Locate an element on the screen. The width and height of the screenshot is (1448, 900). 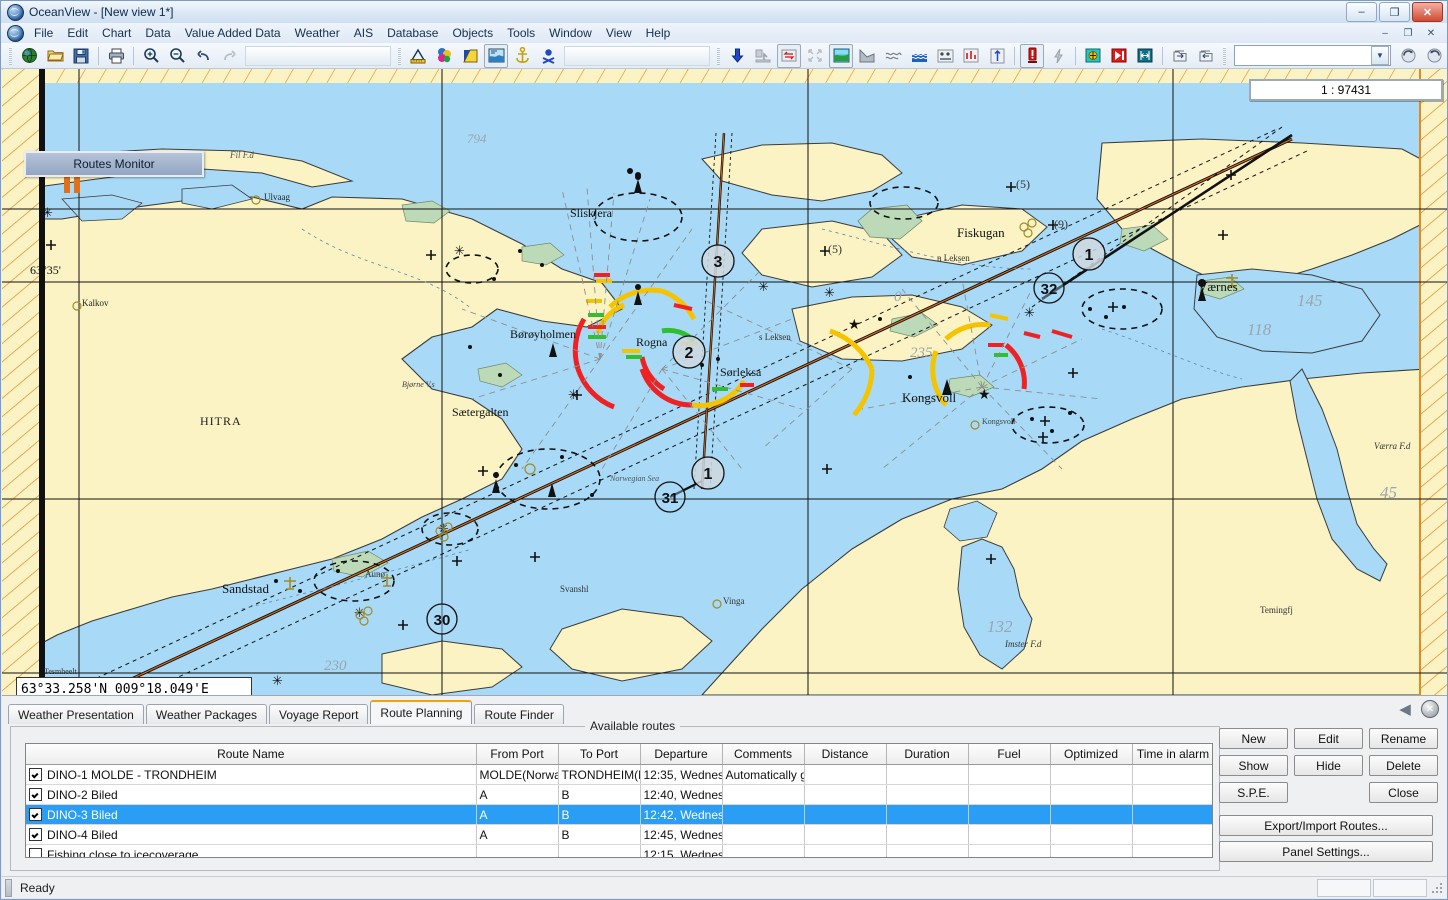
menu-value-added-data: Value Added Data is located at coordinates (233, 33).